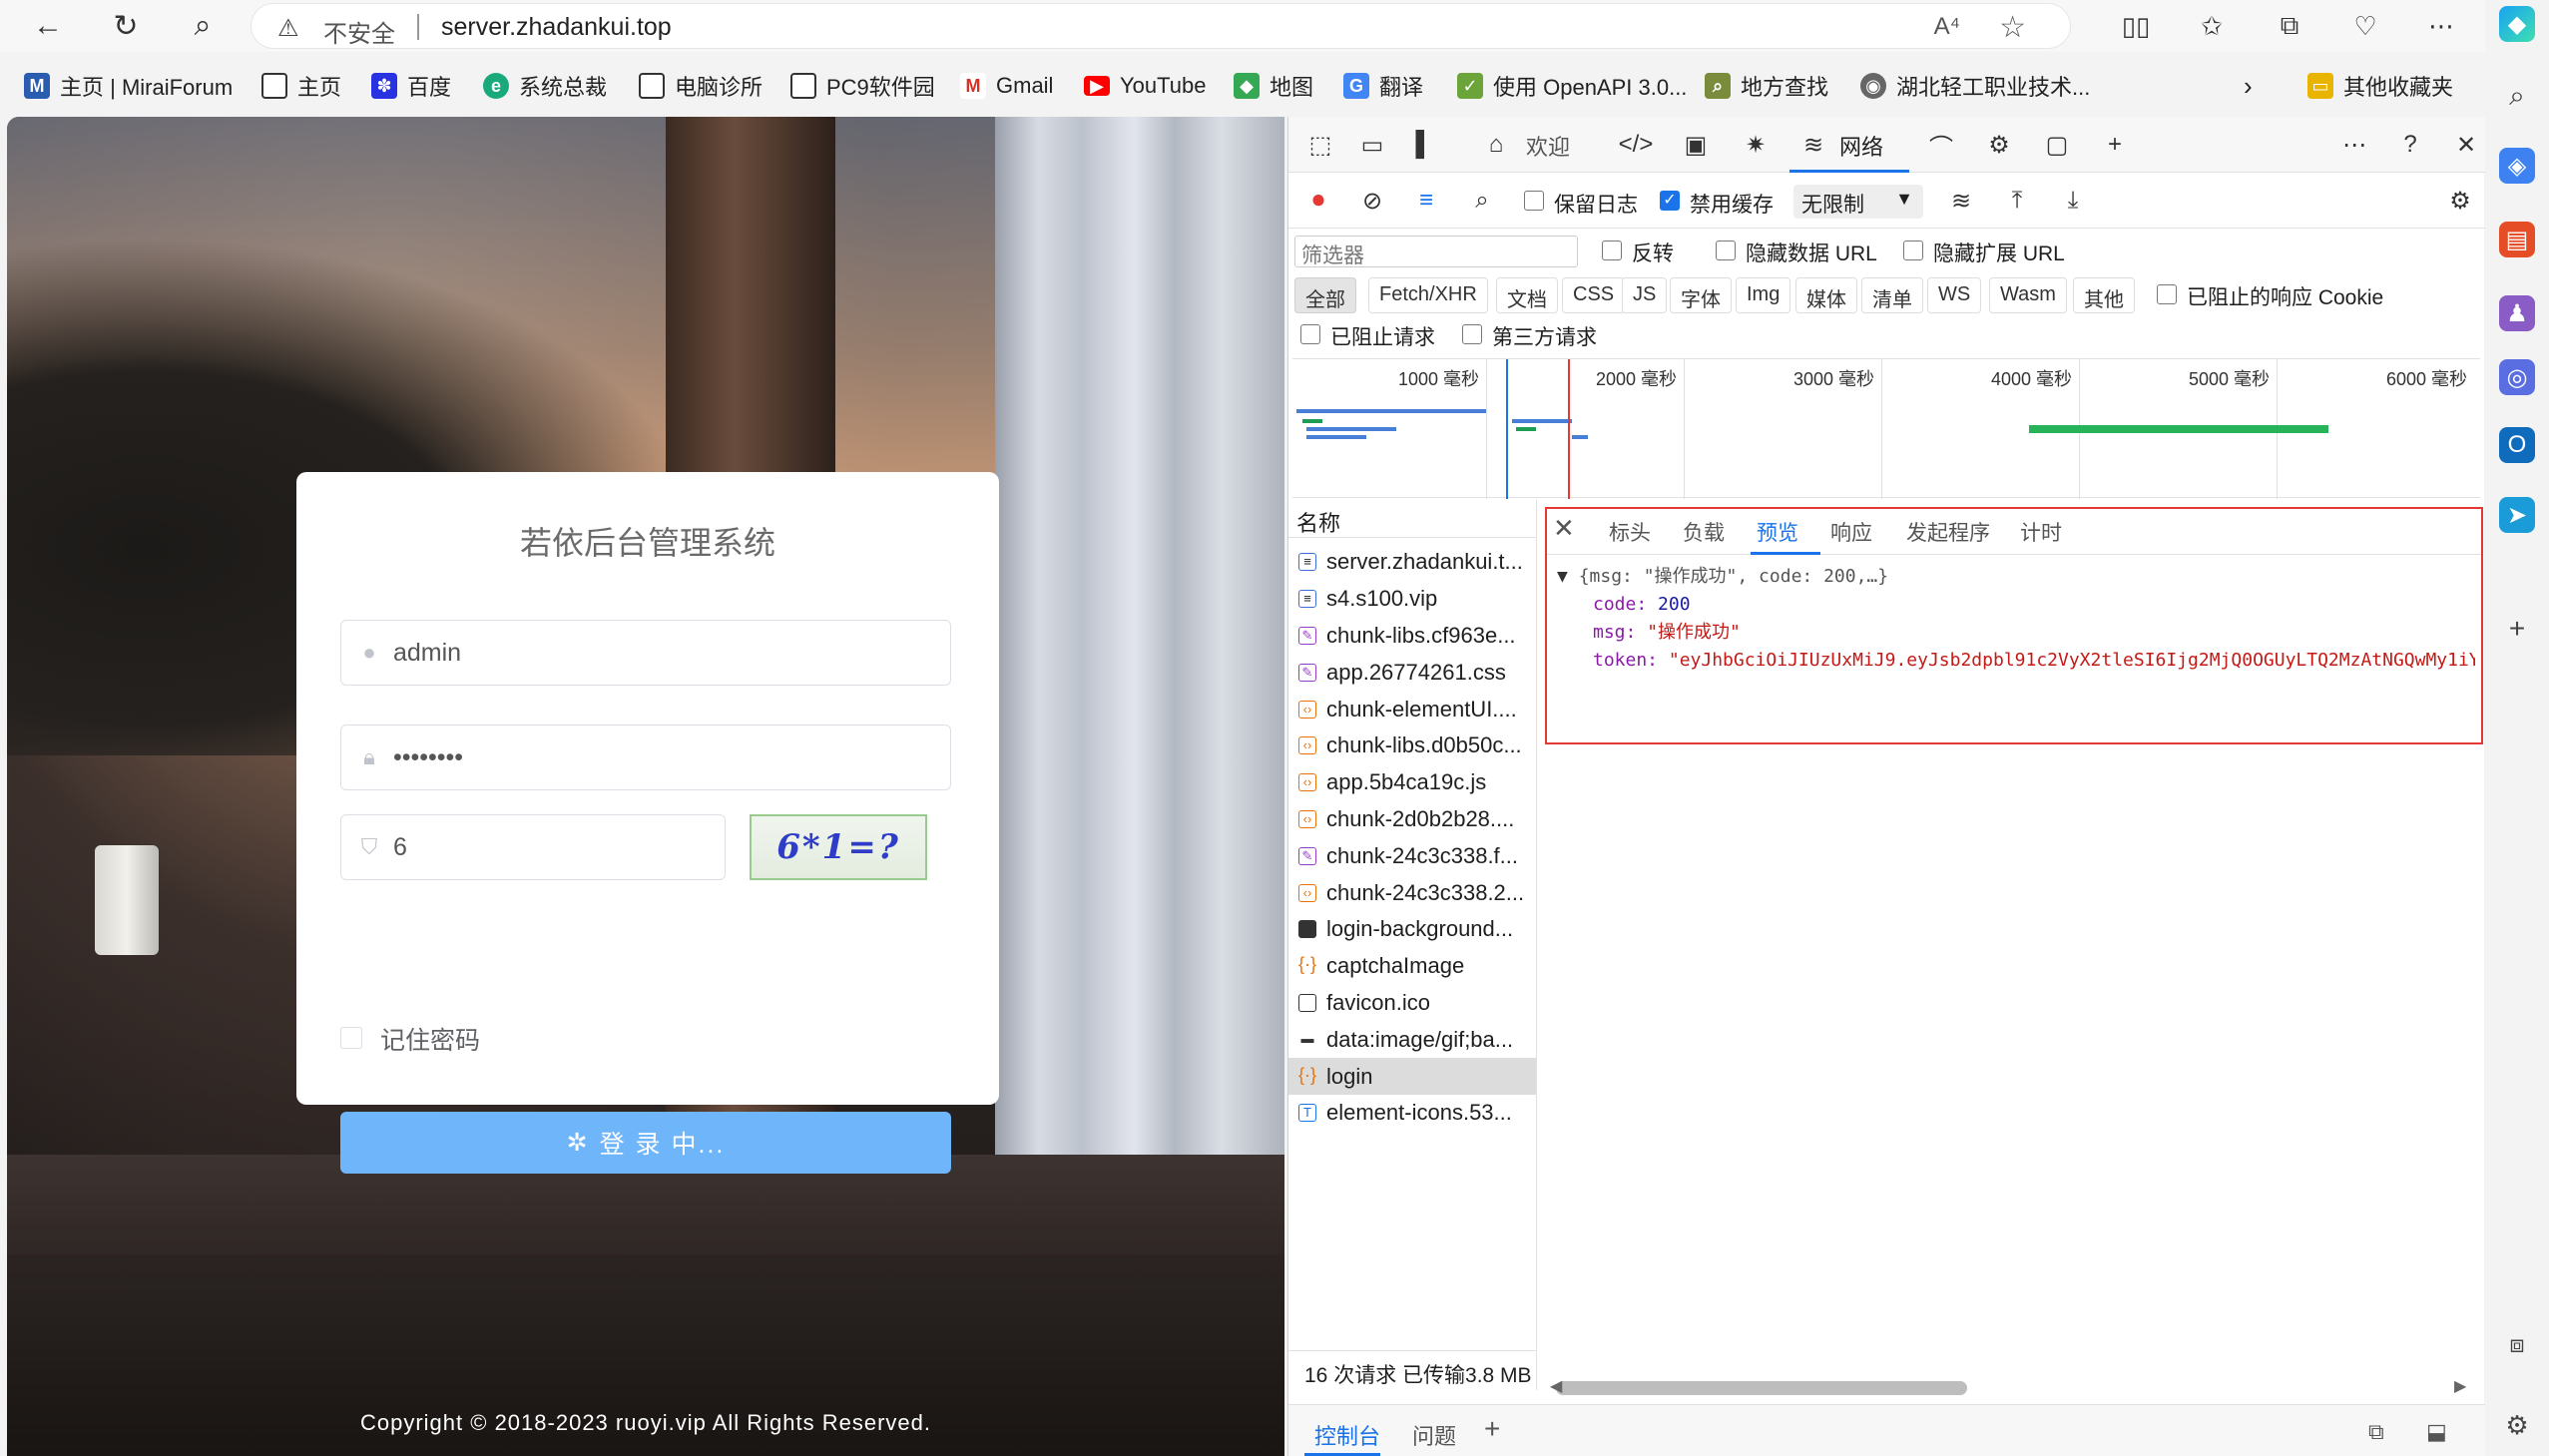 This screenshot has width=2549, height=1456. Describe the element at coordinates (2436, 1432) in the screenshot. I see `screencast-icon: ⬓` at that location.